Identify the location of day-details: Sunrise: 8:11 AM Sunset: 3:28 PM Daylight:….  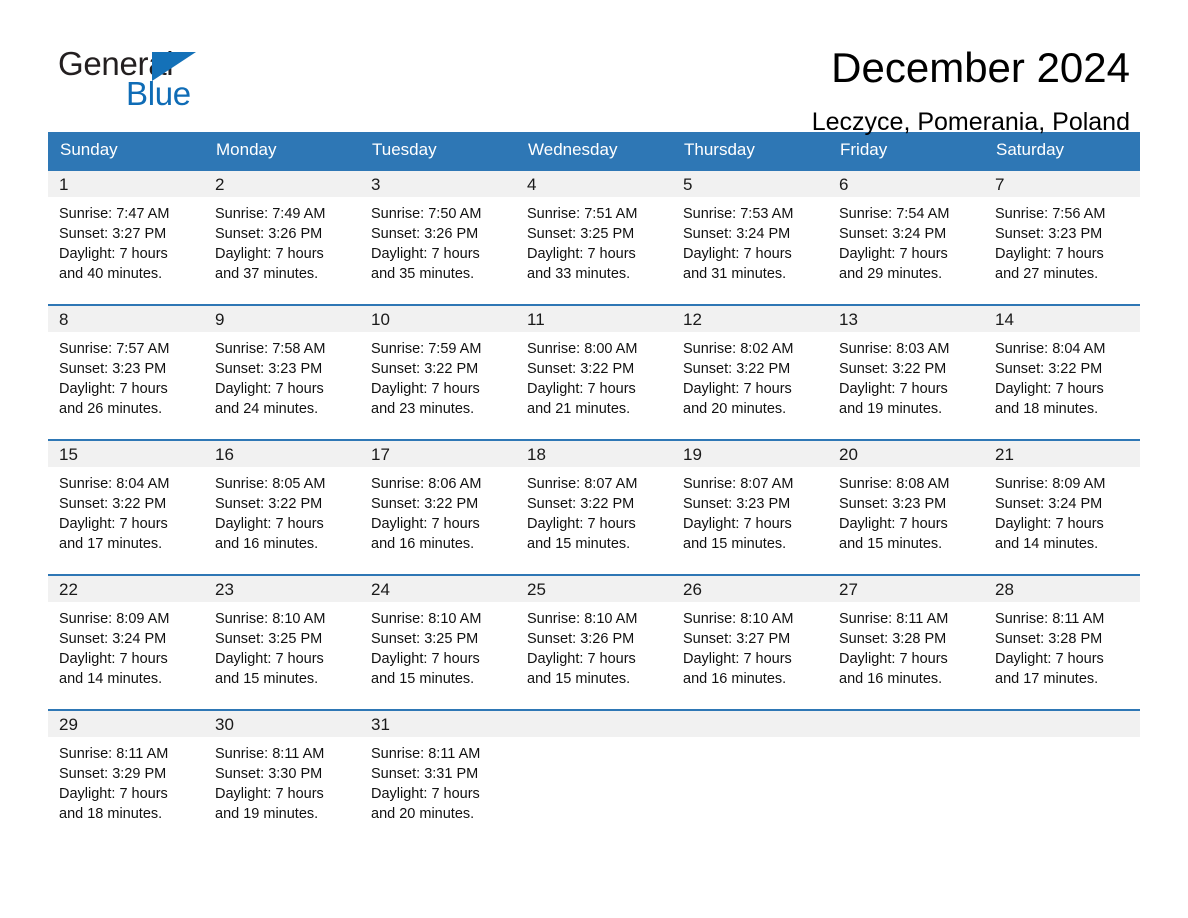
(906, 645).